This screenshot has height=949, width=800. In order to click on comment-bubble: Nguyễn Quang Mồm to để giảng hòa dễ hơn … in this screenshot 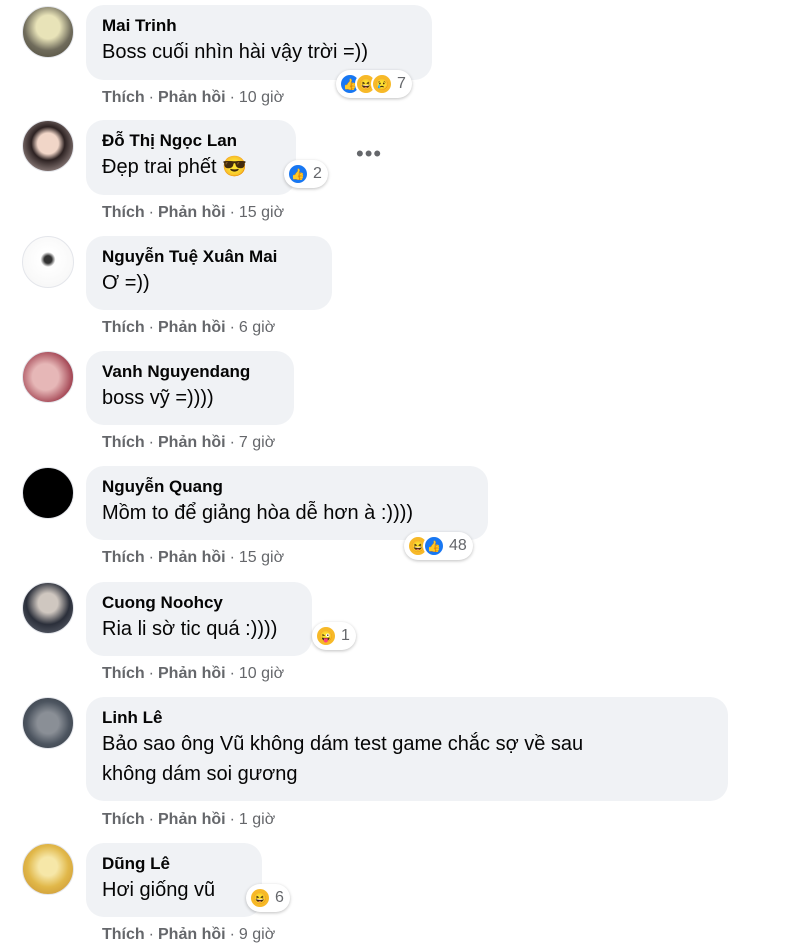, I will do `click(287, 503)`.